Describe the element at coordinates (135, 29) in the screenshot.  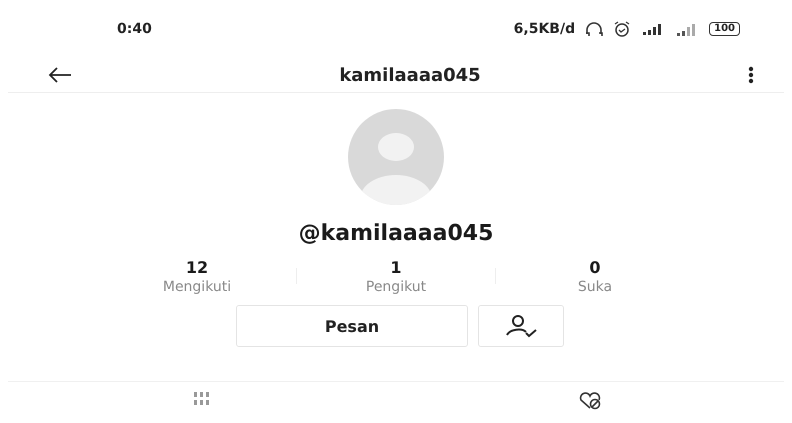
I see `status-time: 0:40` at that location.